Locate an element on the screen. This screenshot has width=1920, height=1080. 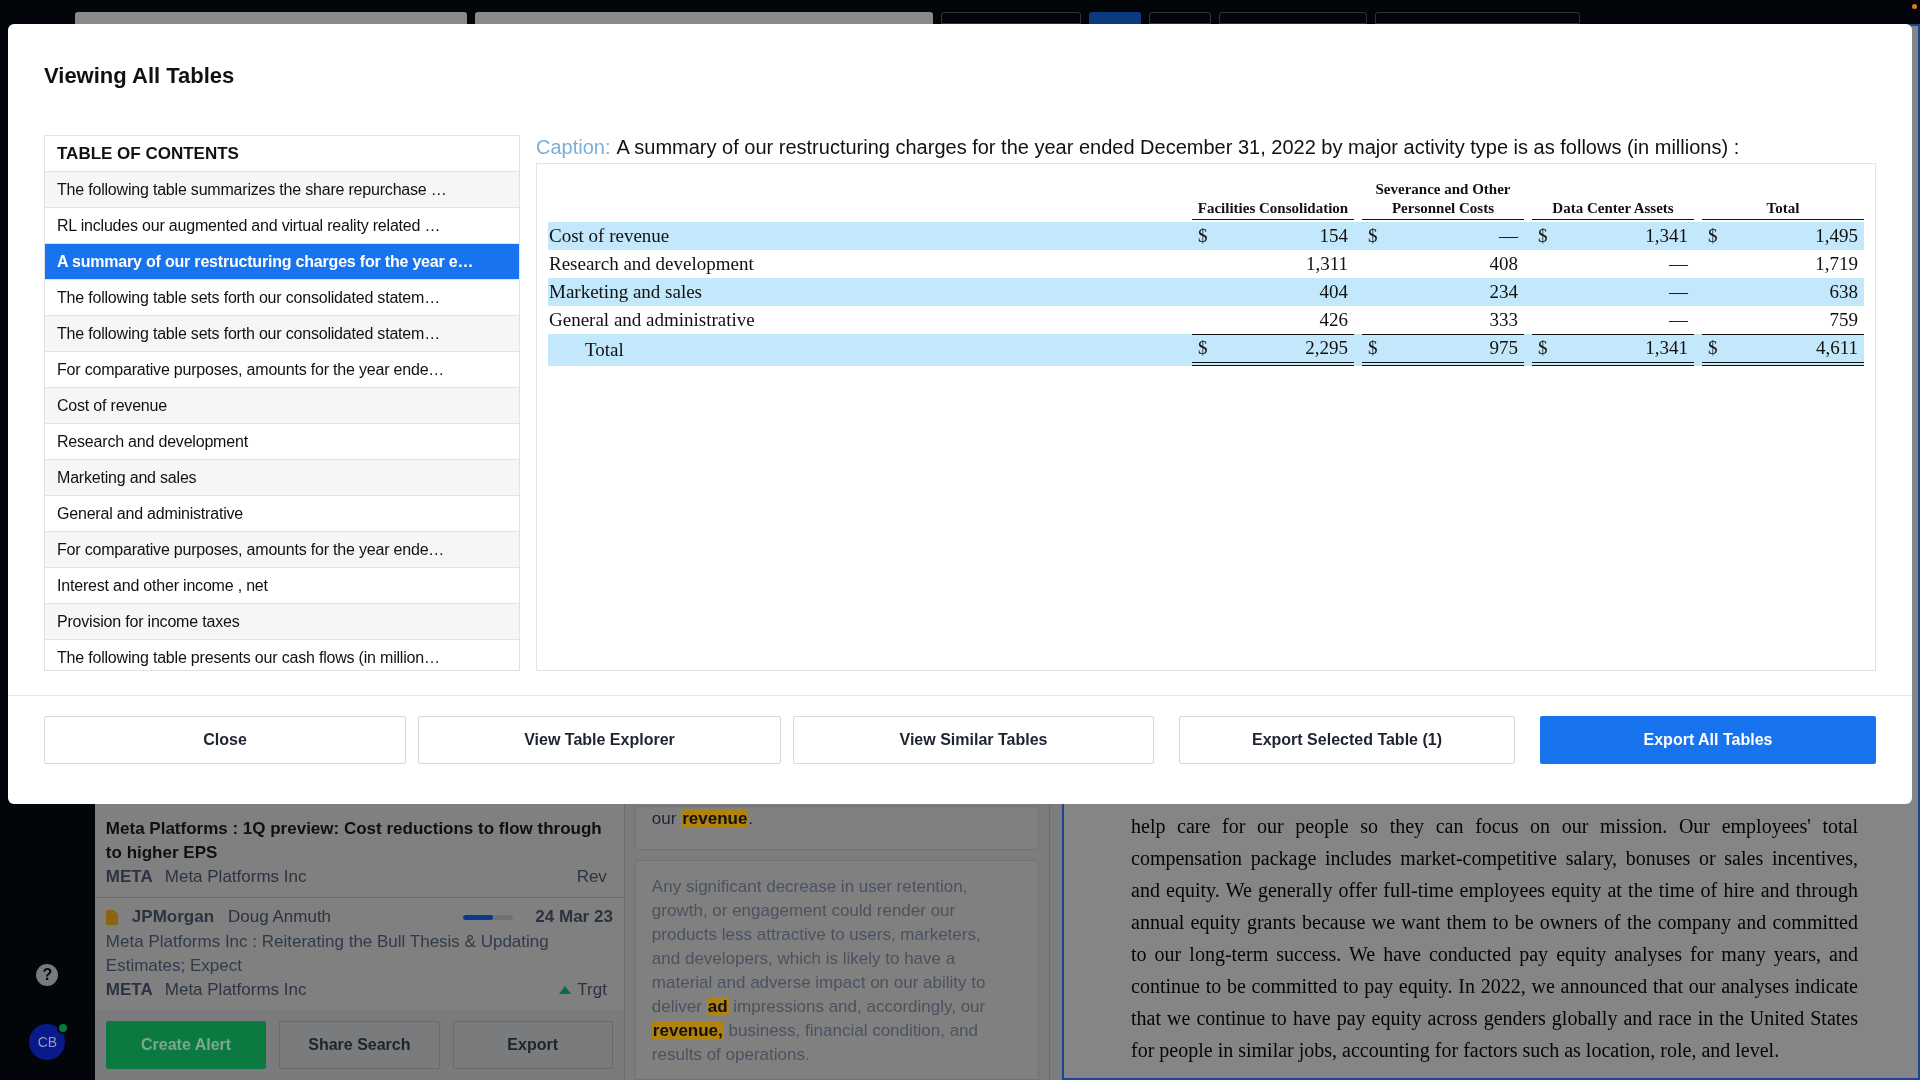
row-label: Total is located at coordinates (604, 349).